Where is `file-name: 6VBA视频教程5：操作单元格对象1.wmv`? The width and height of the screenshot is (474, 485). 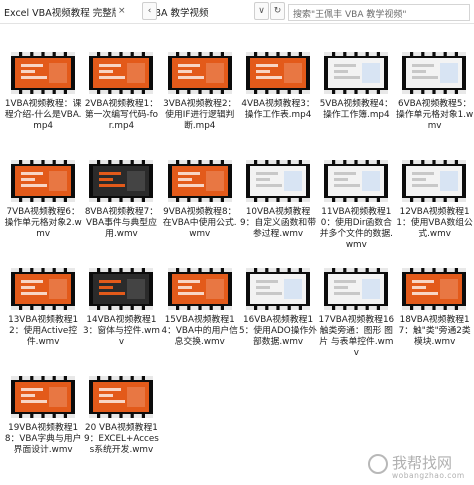 file-name: 6VBA视频教程5：操作单元格对象1.wmv is located at coordinates (435, 115).